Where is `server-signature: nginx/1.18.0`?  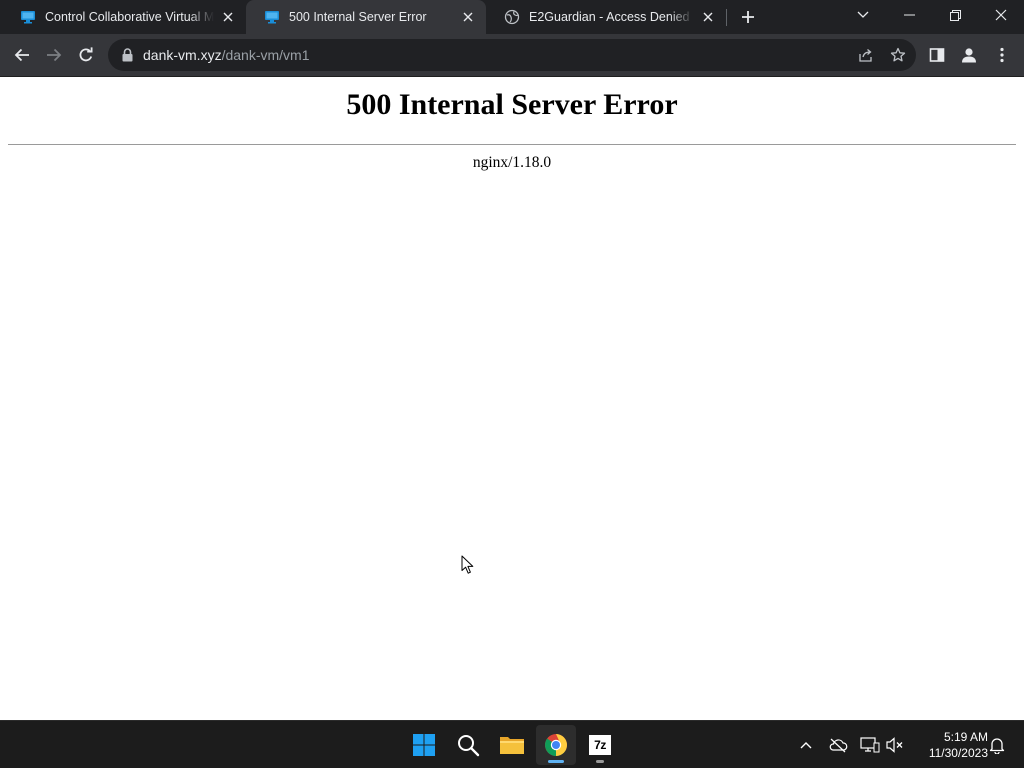
server-signature: nginx/1.18.0 is located at coordinates (512, 162).